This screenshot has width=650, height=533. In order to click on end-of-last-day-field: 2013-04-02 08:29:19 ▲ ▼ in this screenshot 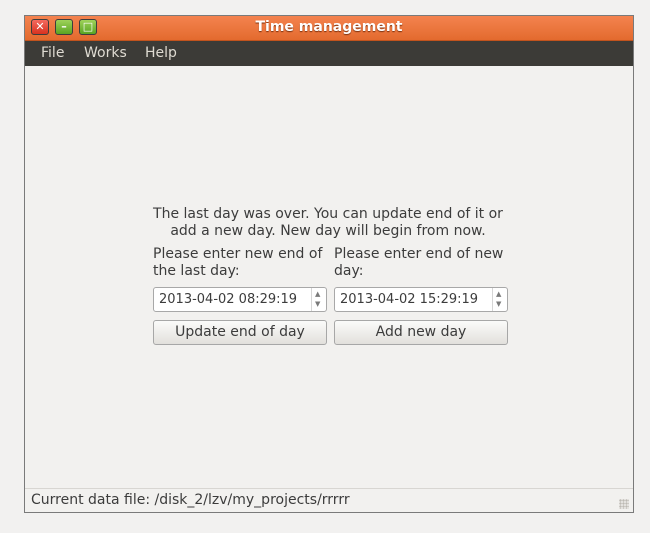, I will do `click(240, 299)`.